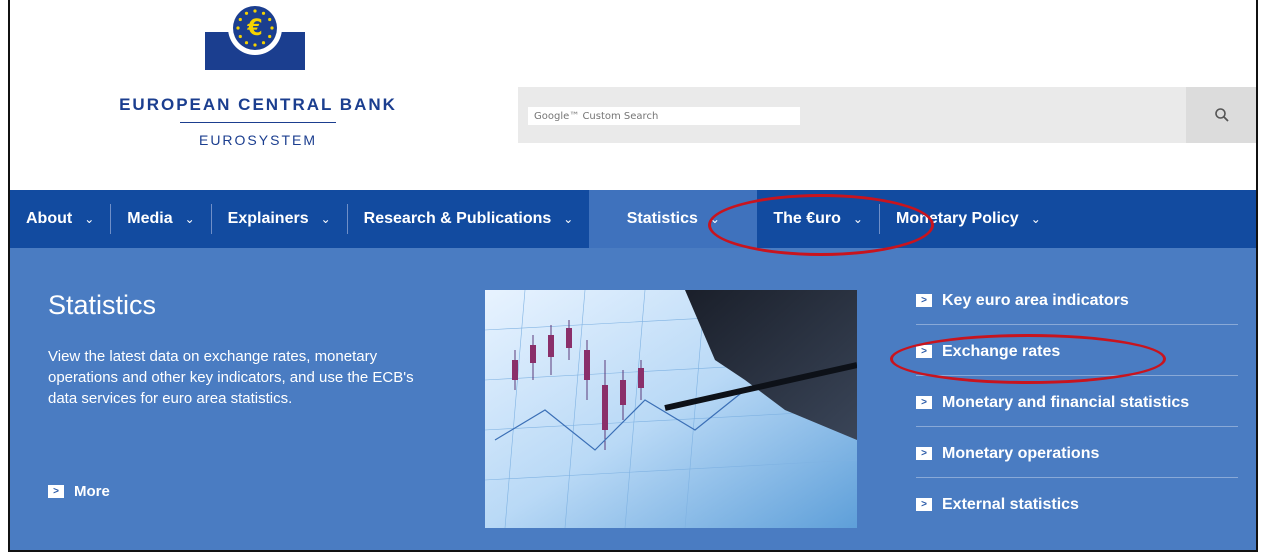 This screenshot has height=552, width=1262. Describe the element at coordinates (268, 218) in the screenshot. I see `nav-explainers-label: Explainers` at that location.